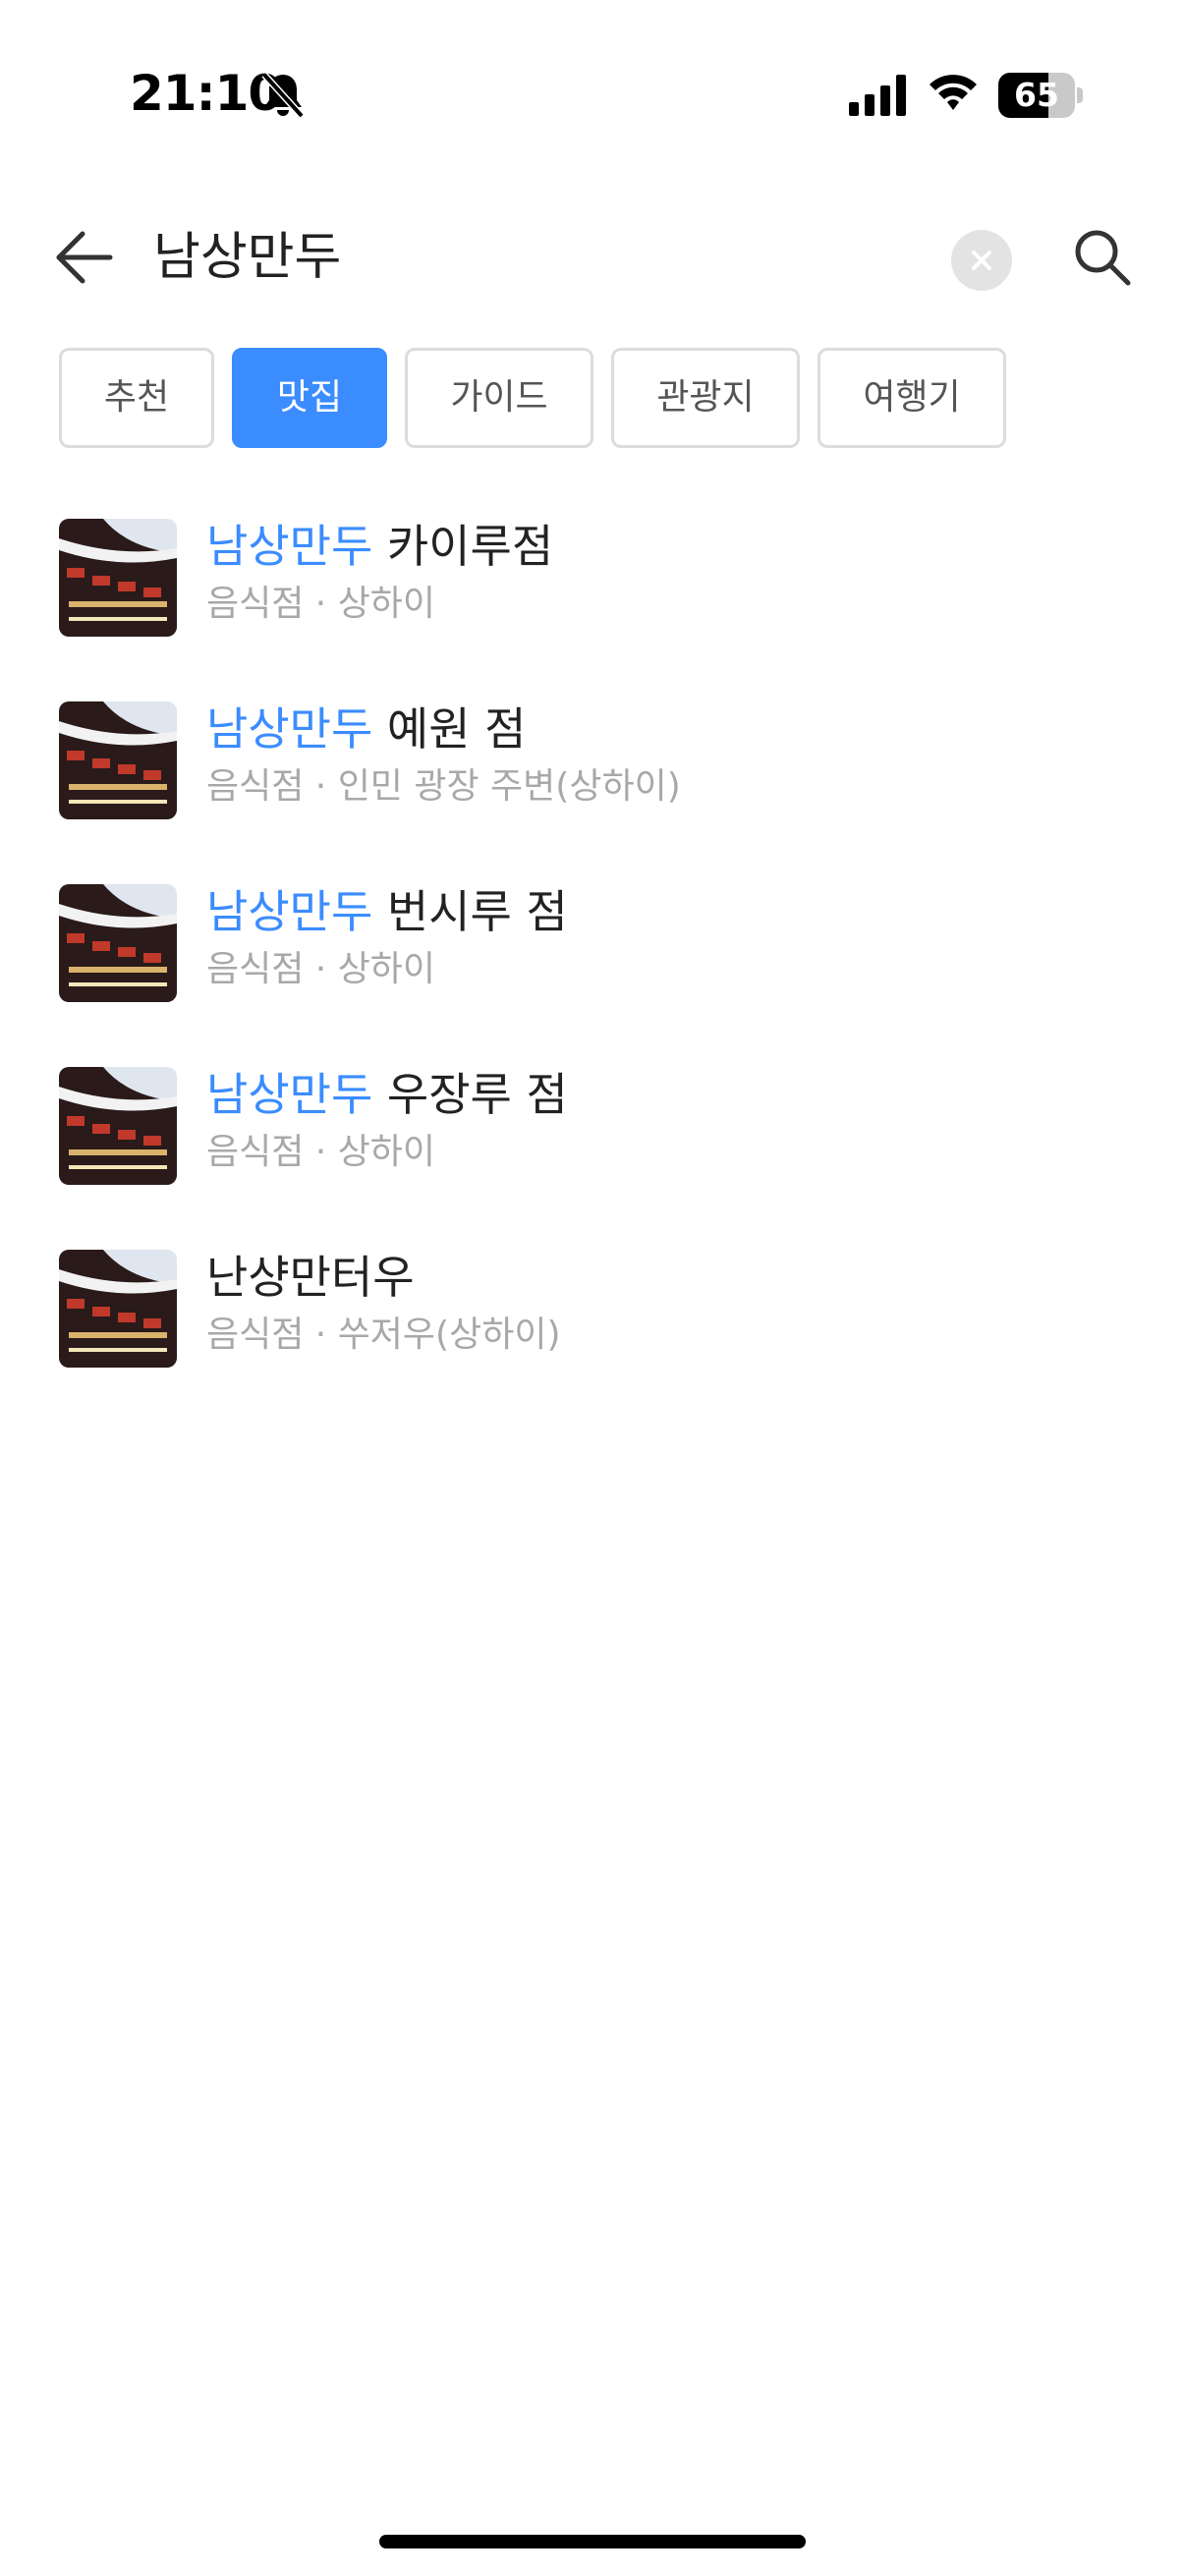 This screenshot has width=1185, height=2576. I want to click on cellular-signal-icon, so click(878, 95).